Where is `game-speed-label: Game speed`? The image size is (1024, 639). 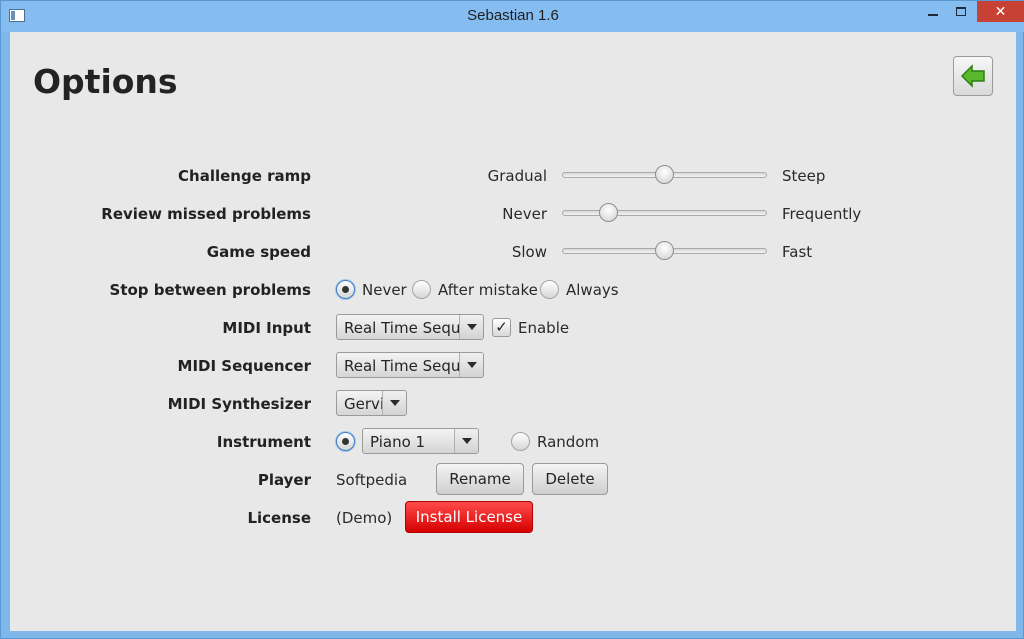 game-speed-label: Game speed is located at coordinates (258, 252).